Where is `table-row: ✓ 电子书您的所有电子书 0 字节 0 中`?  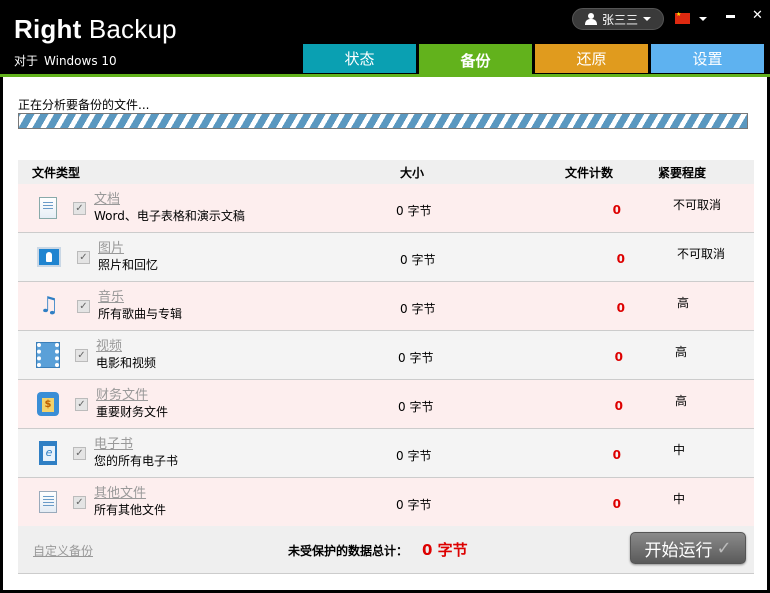 table-row: ✓ 电子书您的所有电子书 0 字节 0 中 is located at coordinates (386, 453).